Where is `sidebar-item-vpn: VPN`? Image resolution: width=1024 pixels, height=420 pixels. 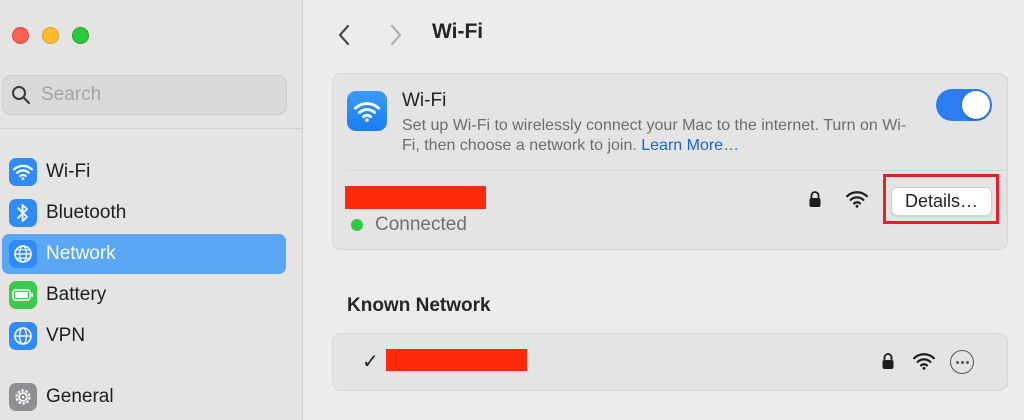
sidebar-item-vpn: VPN is located at coordinates (144, 336).